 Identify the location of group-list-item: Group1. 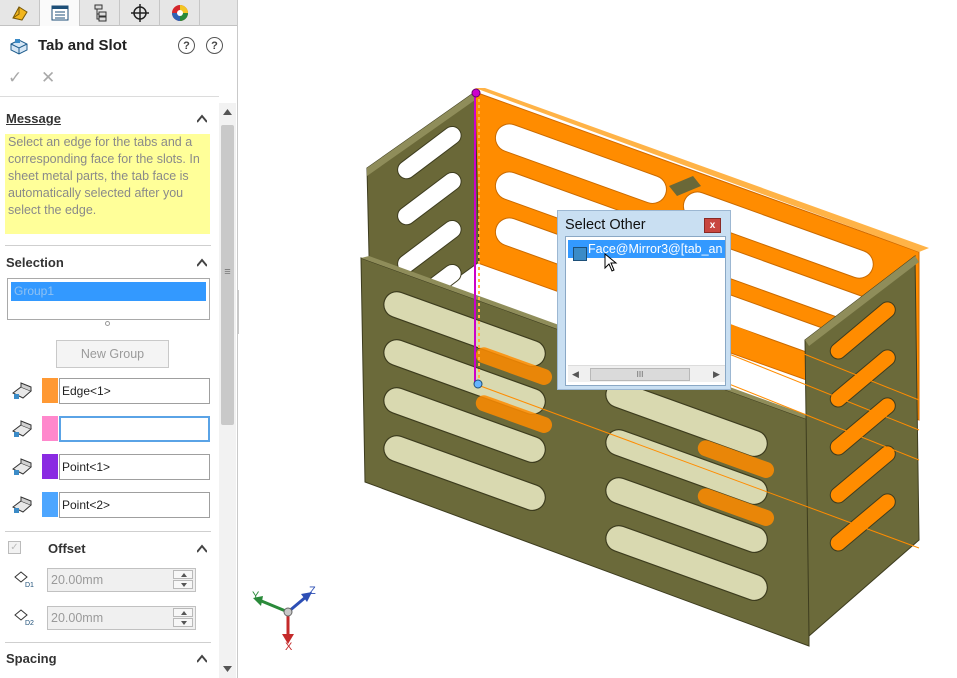
(108, 291).